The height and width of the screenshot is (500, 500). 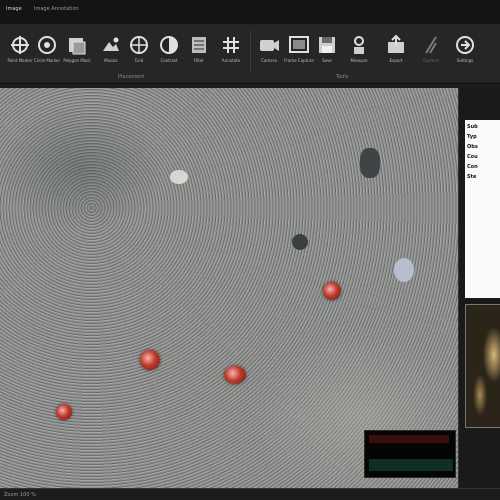 What do you see at coordinates (47, 45) in the screenshot?
I see `circle-icon` at bounding box center [47, 45].